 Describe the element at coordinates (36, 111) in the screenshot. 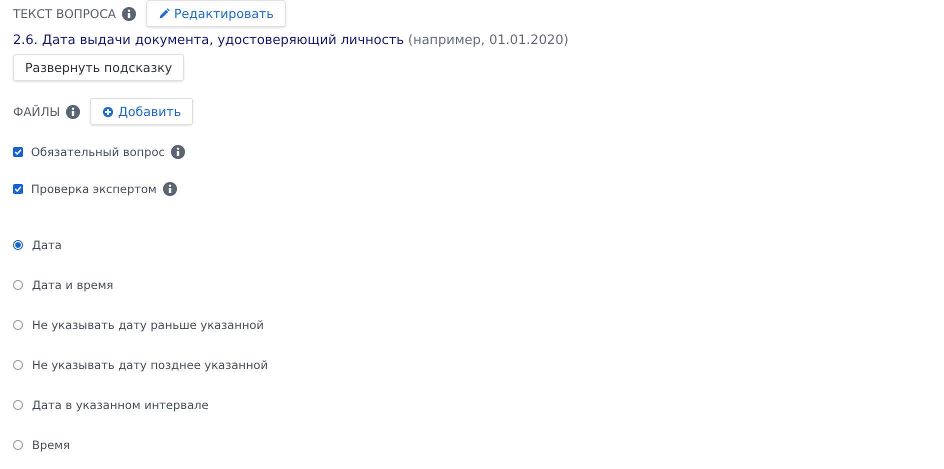

I see `section-label: ФАЙЛЫ` at that location.